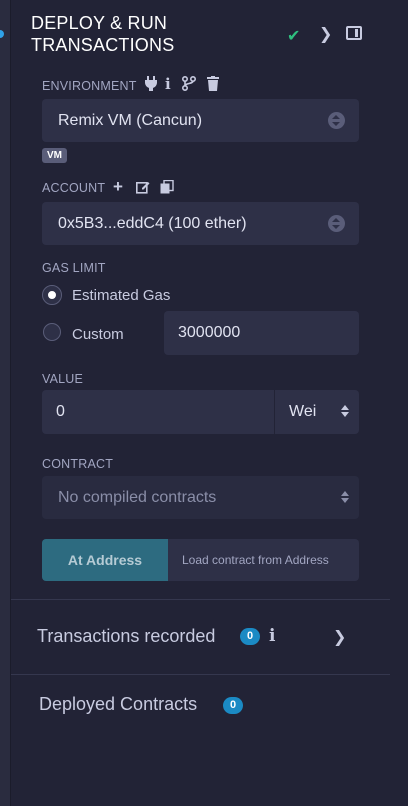 This screenshot has width=408, height=806. I want to click on custom-gas-input: 3000000, so click(261, 333).